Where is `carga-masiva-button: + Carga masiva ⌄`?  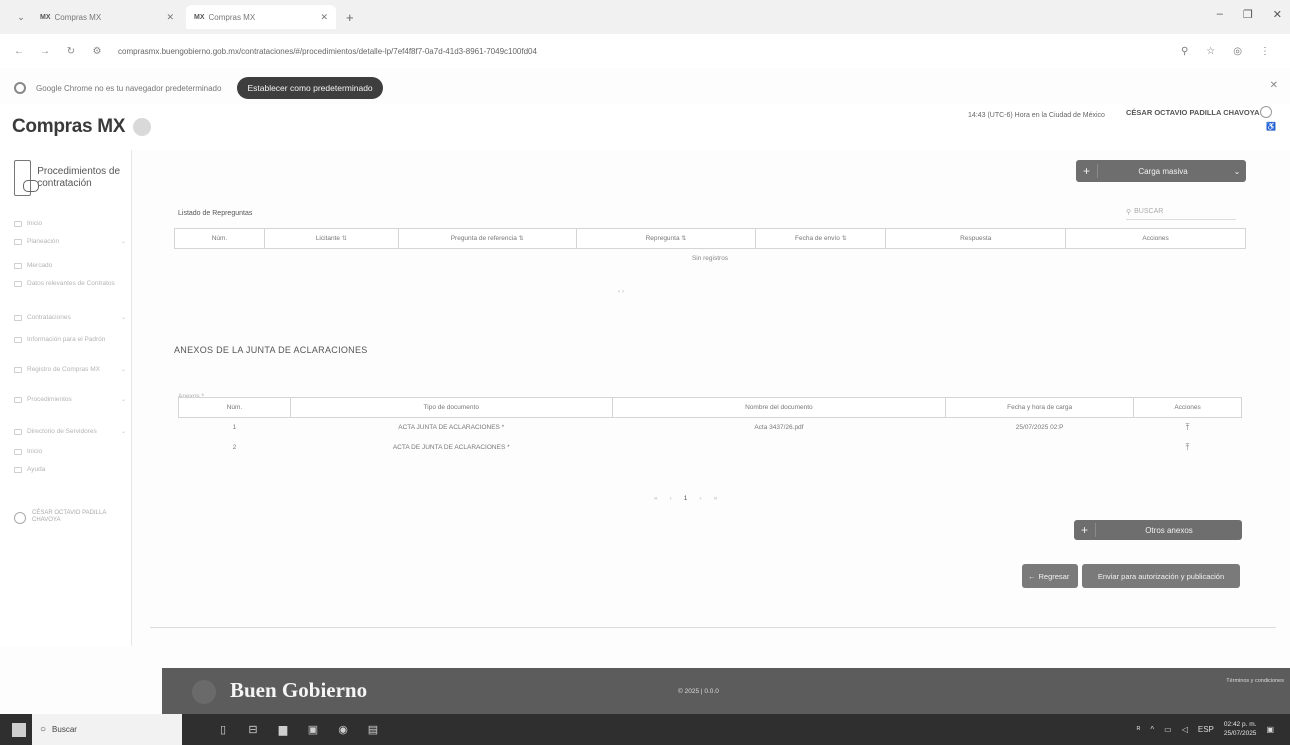
carga-masiva-button: + Carga masiva ⌄ is located at coordinates (1161, 171).